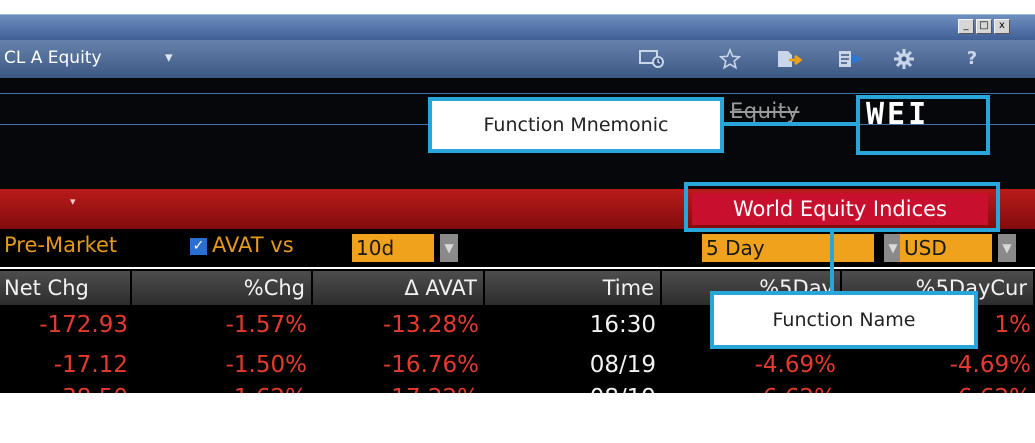  What do you see at coordinates (923, 125) in the screenshot?
I see `function-mnemonic-highlight` at bounding box center [923, 125].